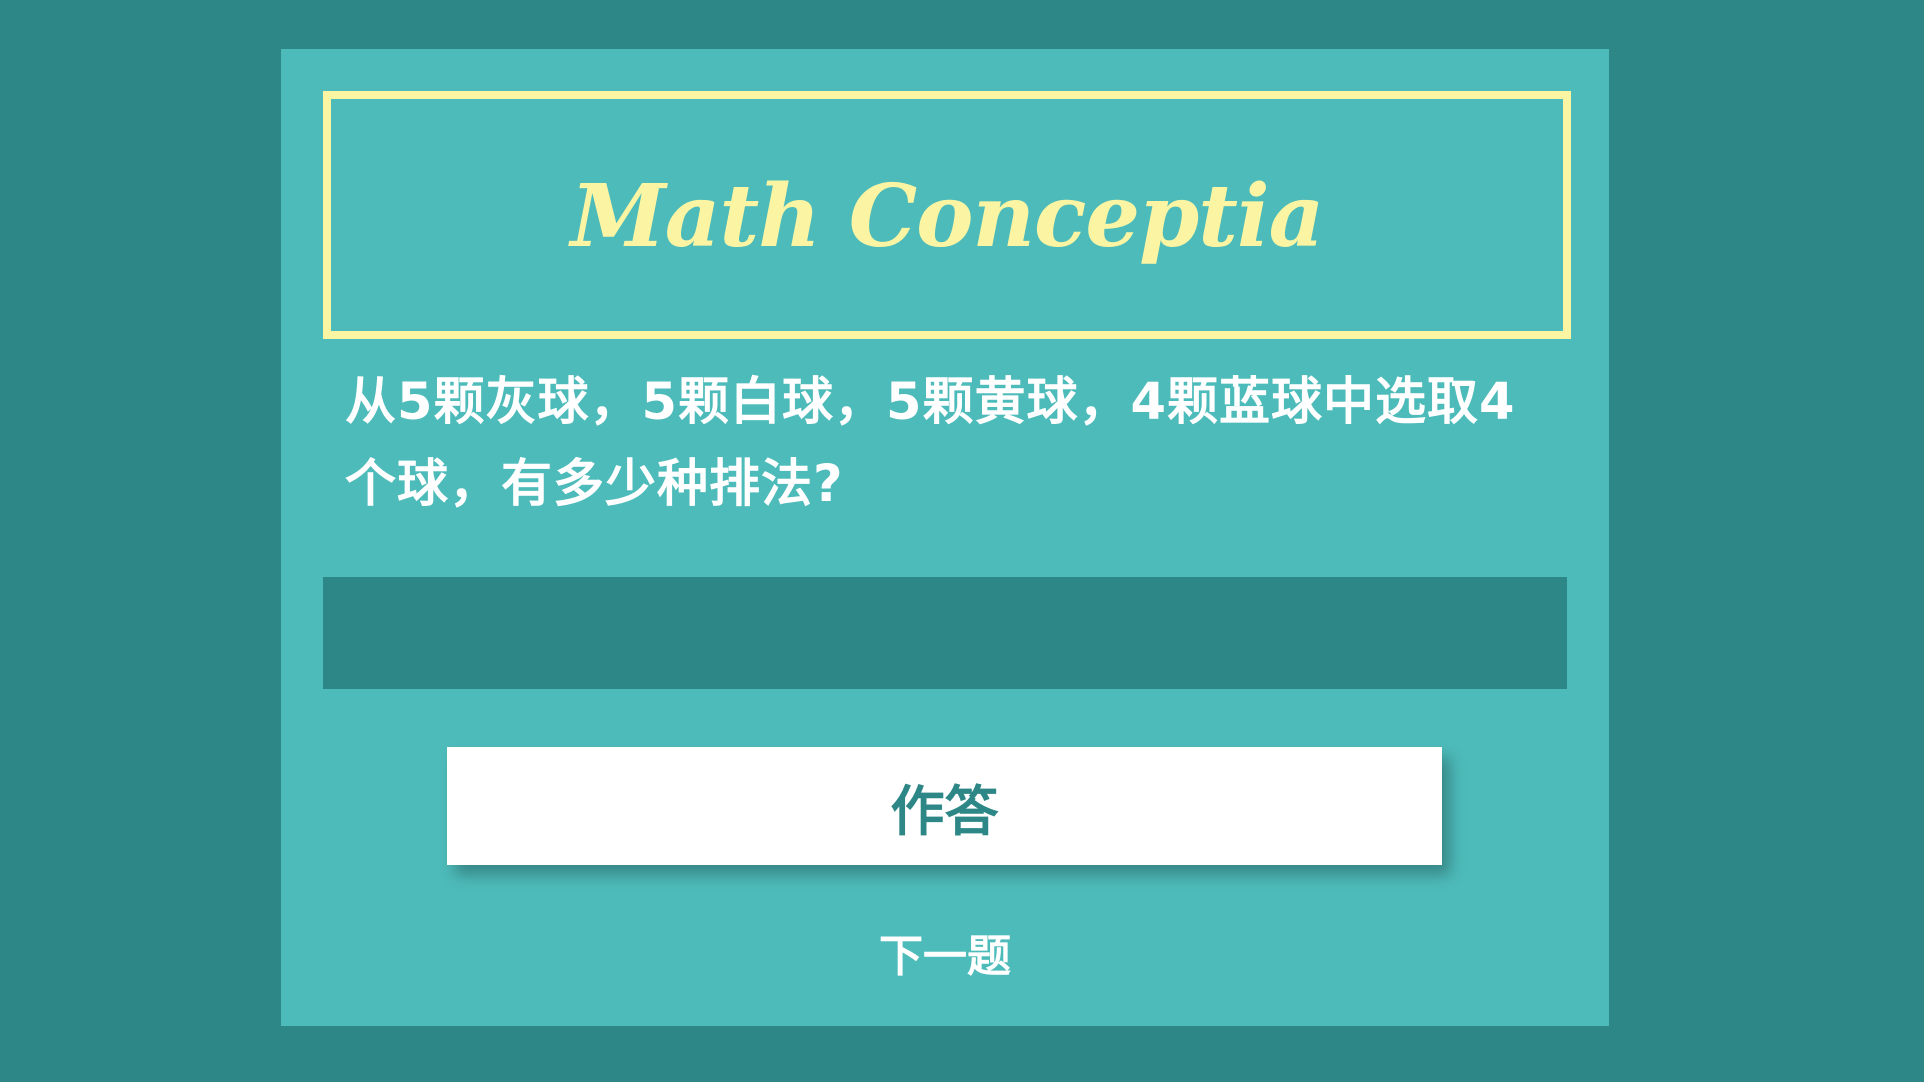 The width and height of the screenshot is (1924, 1082). I want to click on logo-frame: Math Conceptia, so click(947, 215).